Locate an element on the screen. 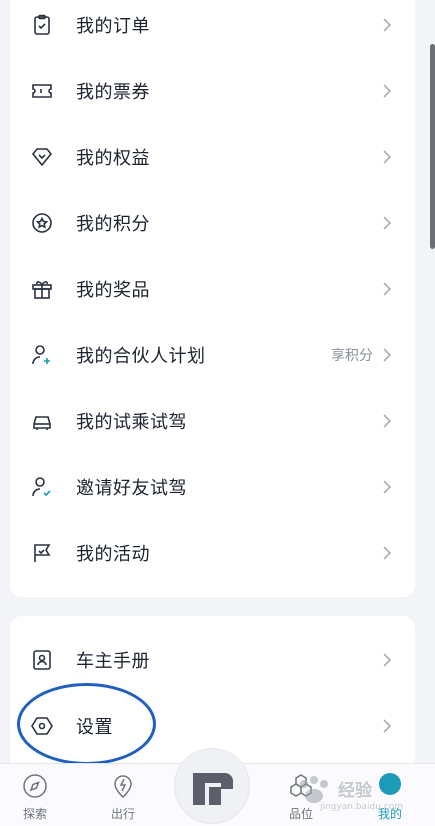  menu-item-label: 我的订单 is located at coordinates (113, 26).